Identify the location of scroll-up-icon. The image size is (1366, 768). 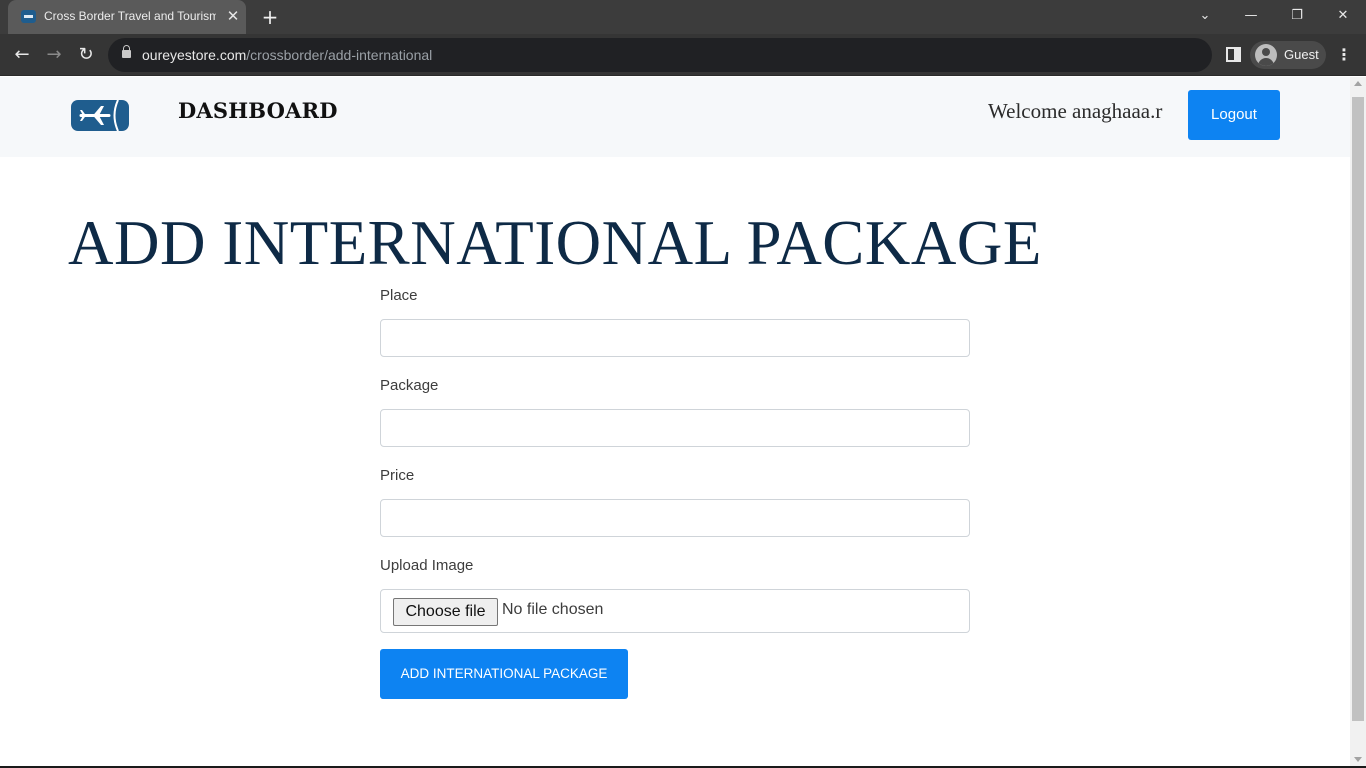
(1358, 83).